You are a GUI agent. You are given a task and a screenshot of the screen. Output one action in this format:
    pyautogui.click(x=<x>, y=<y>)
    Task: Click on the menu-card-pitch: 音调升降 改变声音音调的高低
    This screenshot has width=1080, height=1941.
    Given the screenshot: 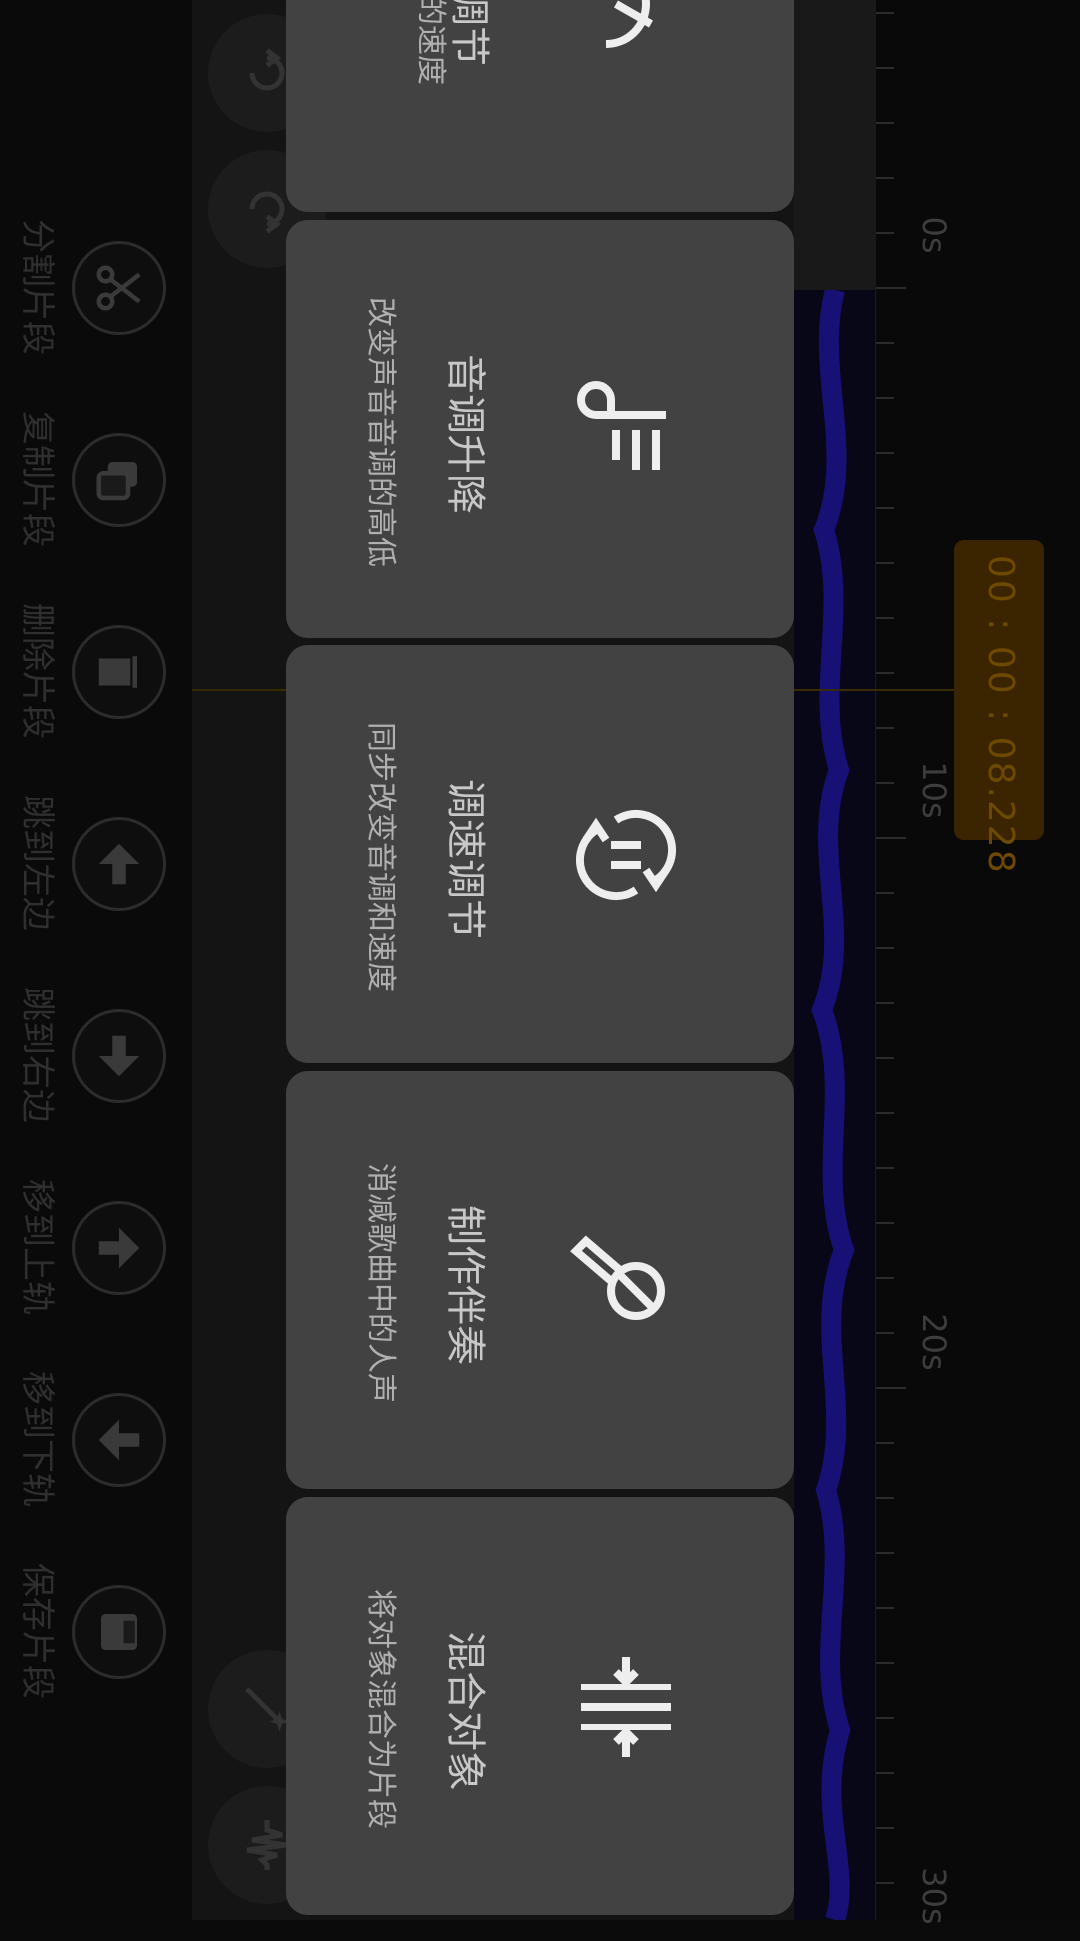 What is the action you would take?
    pyautogui.click(x=540, y=429)
    